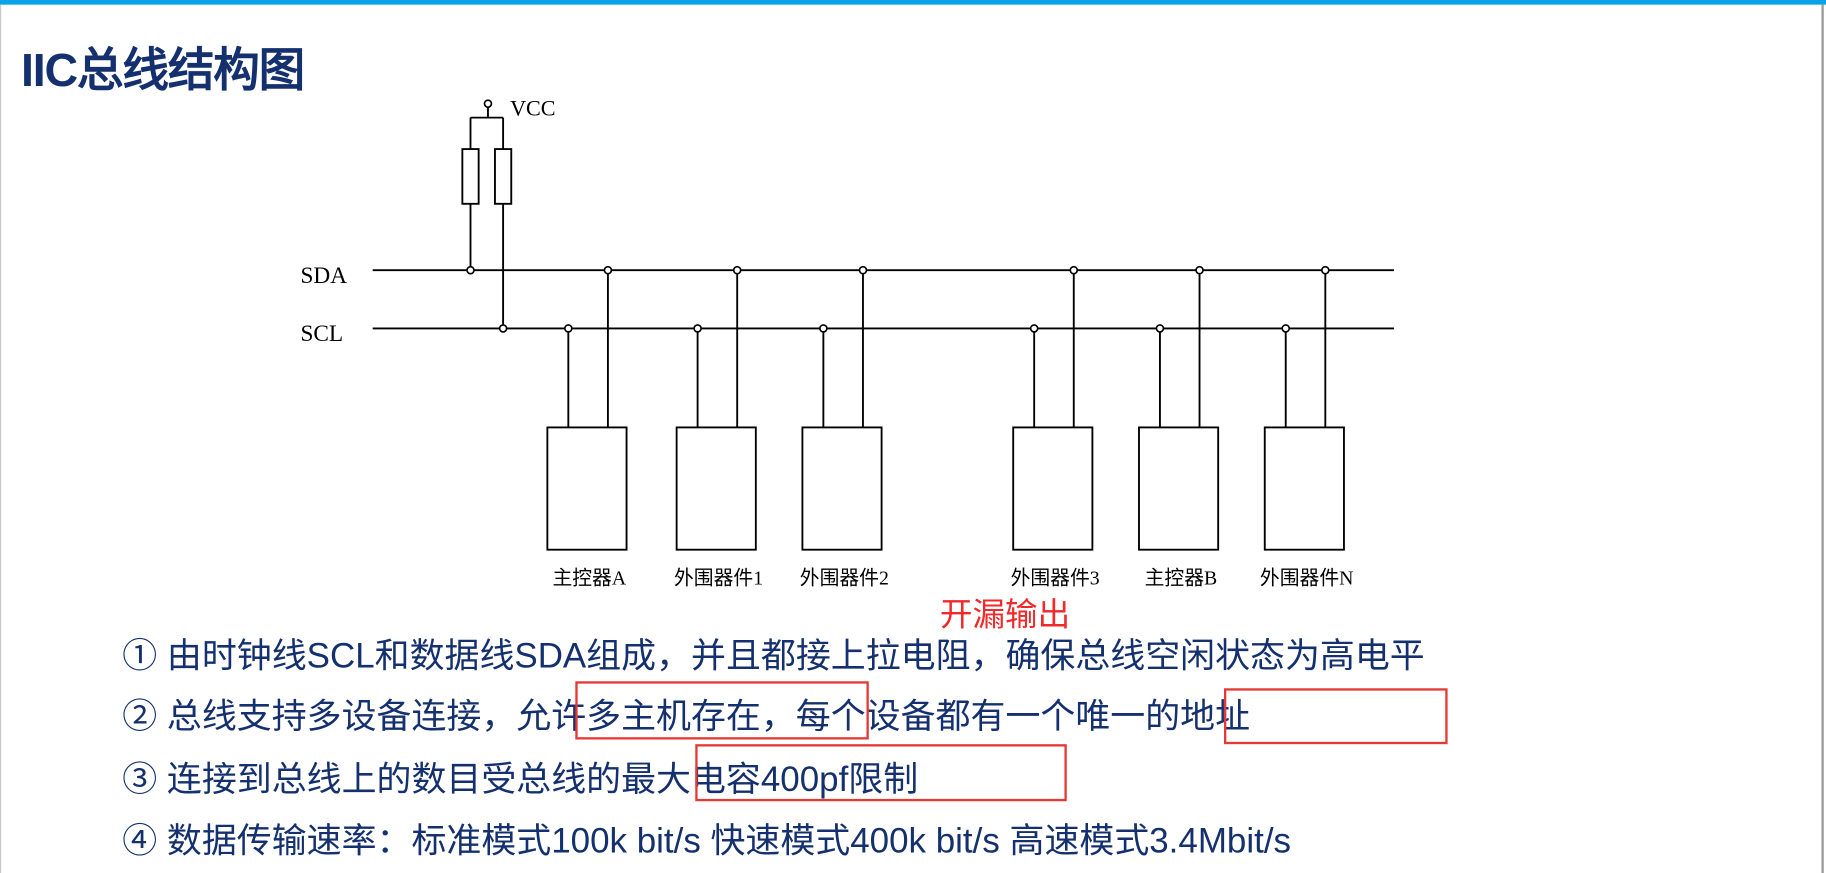 This screenshot has height=873, width=1826. I want to click on point-1: ① 由时钟线SCL和数据线SDA组成，并且都接上拉电阻，确保总线空闲状态为高电平, so click(773, 656).